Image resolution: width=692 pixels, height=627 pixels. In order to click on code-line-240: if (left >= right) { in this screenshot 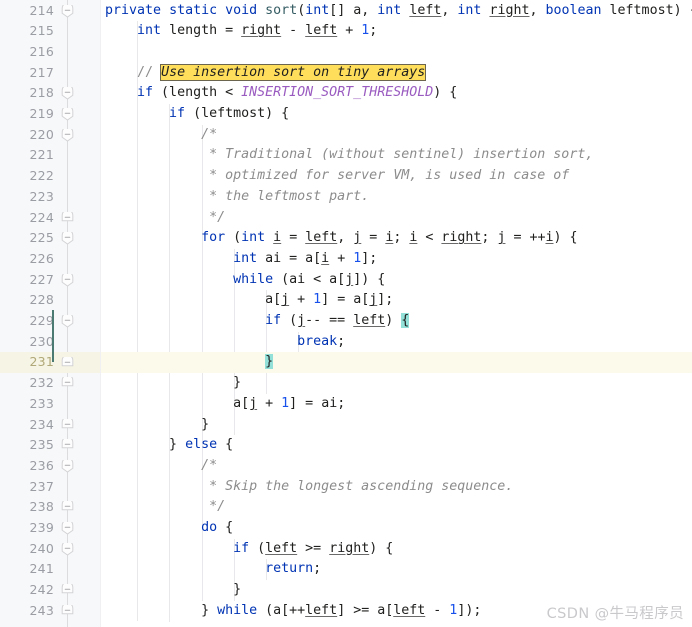, I will do `click(249, 549)`.